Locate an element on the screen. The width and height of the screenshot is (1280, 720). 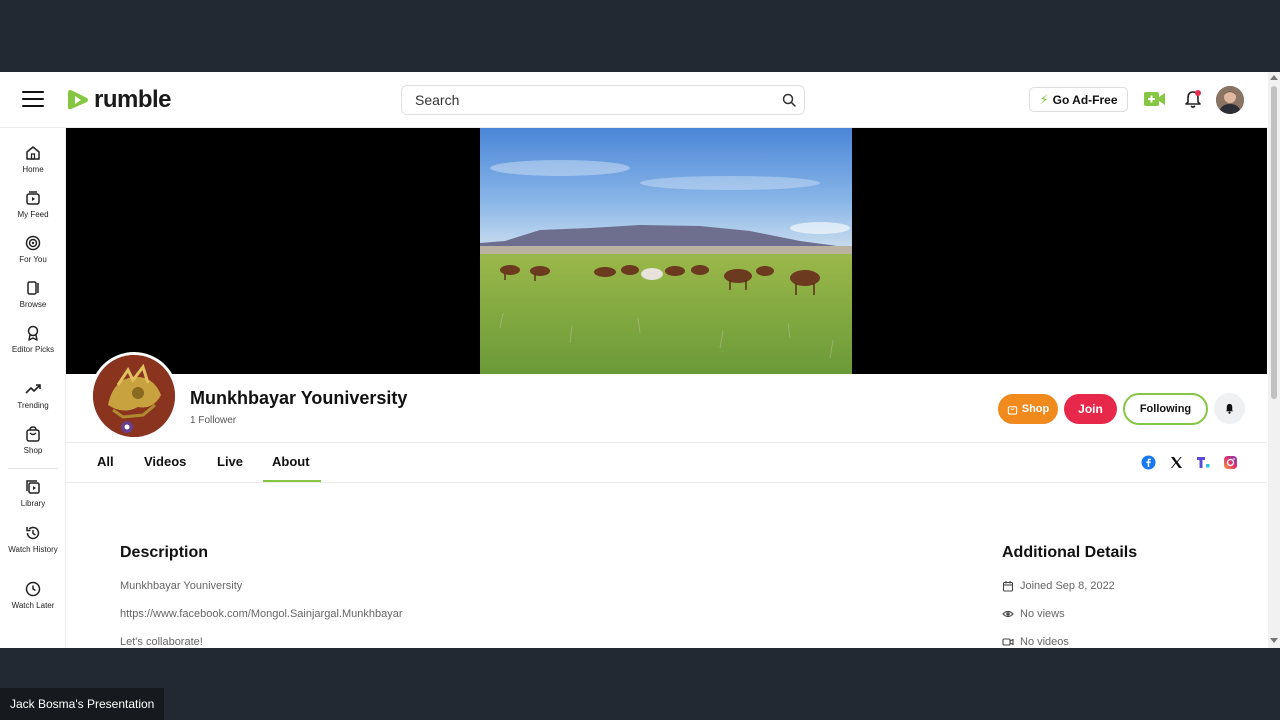
sidebar-item-label: Browse is located at coordinates (33, 304).